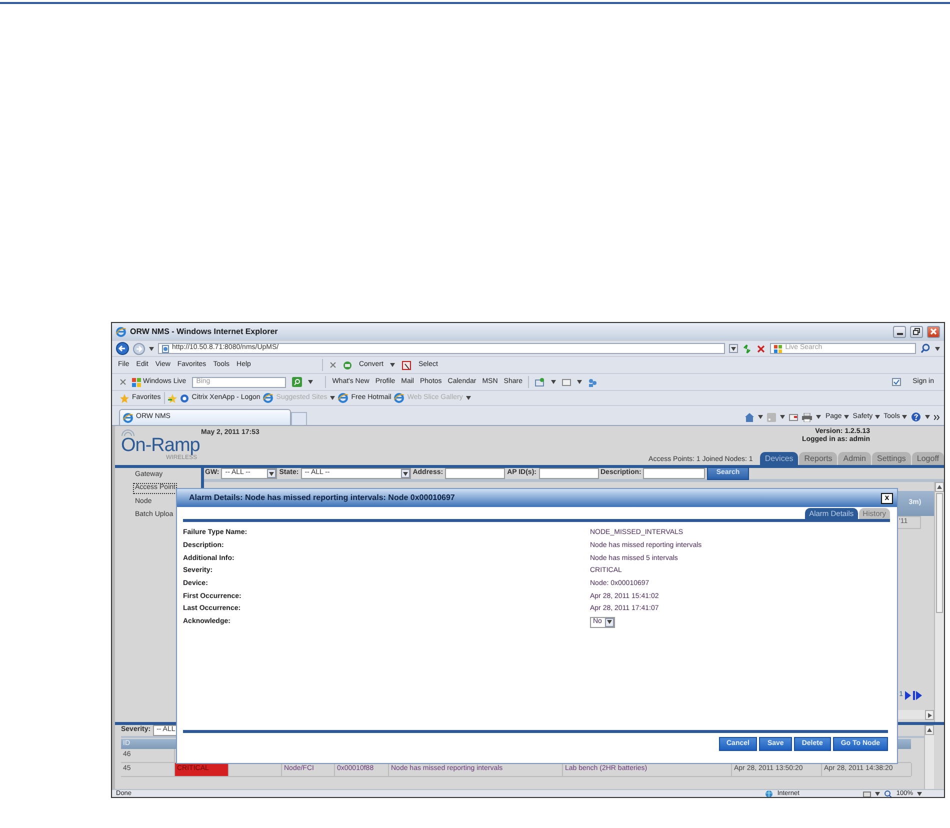 This screenshot has width=950, height=828. Describe the element at coordinates (139, 348) in the screenshot. I see `forward-button` at that location.